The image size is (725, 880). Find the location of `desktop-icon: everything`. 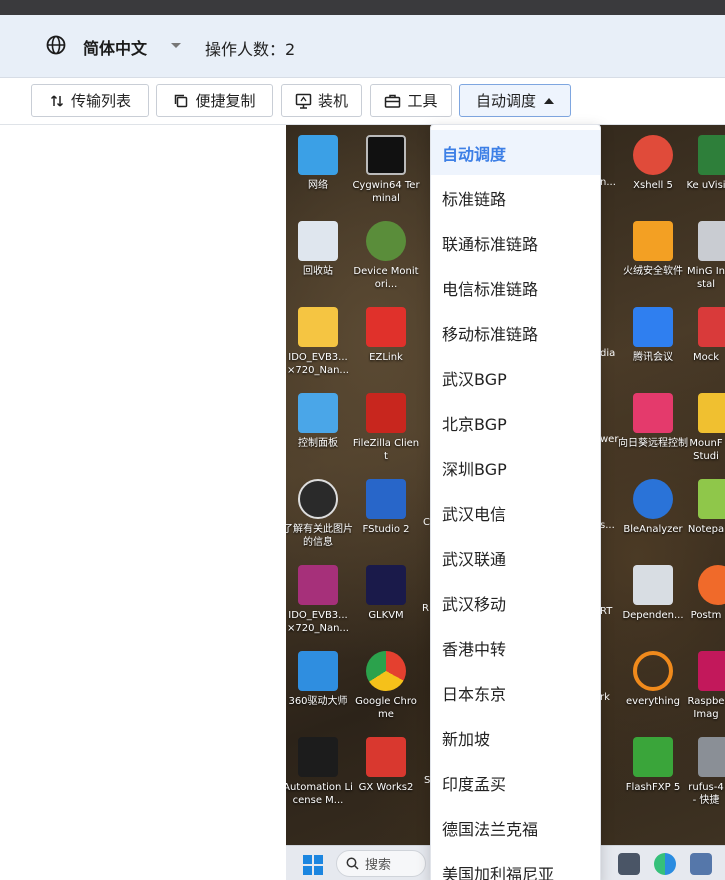

desktop-icon: everything is located at coordinates (653, 688).